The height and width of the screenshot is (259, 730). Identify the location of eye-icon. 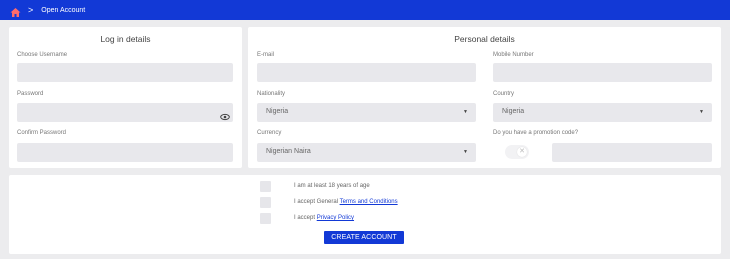
(225, 114).